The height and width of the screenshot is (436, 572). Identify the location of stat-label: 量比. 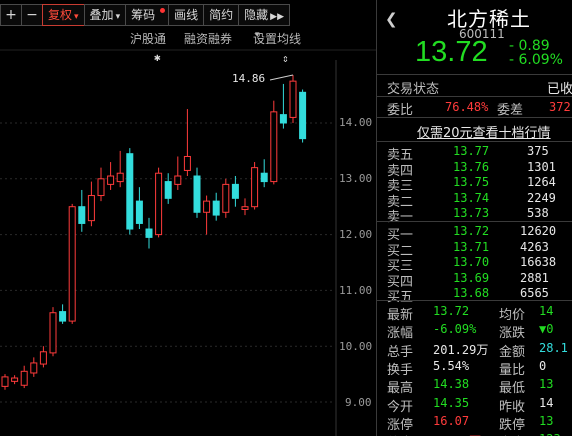
(512, 370).